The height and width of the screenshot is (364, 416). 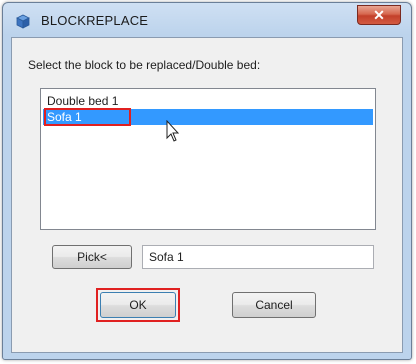 I want to click on close-icon: ✕, so click(x=379, y=14).